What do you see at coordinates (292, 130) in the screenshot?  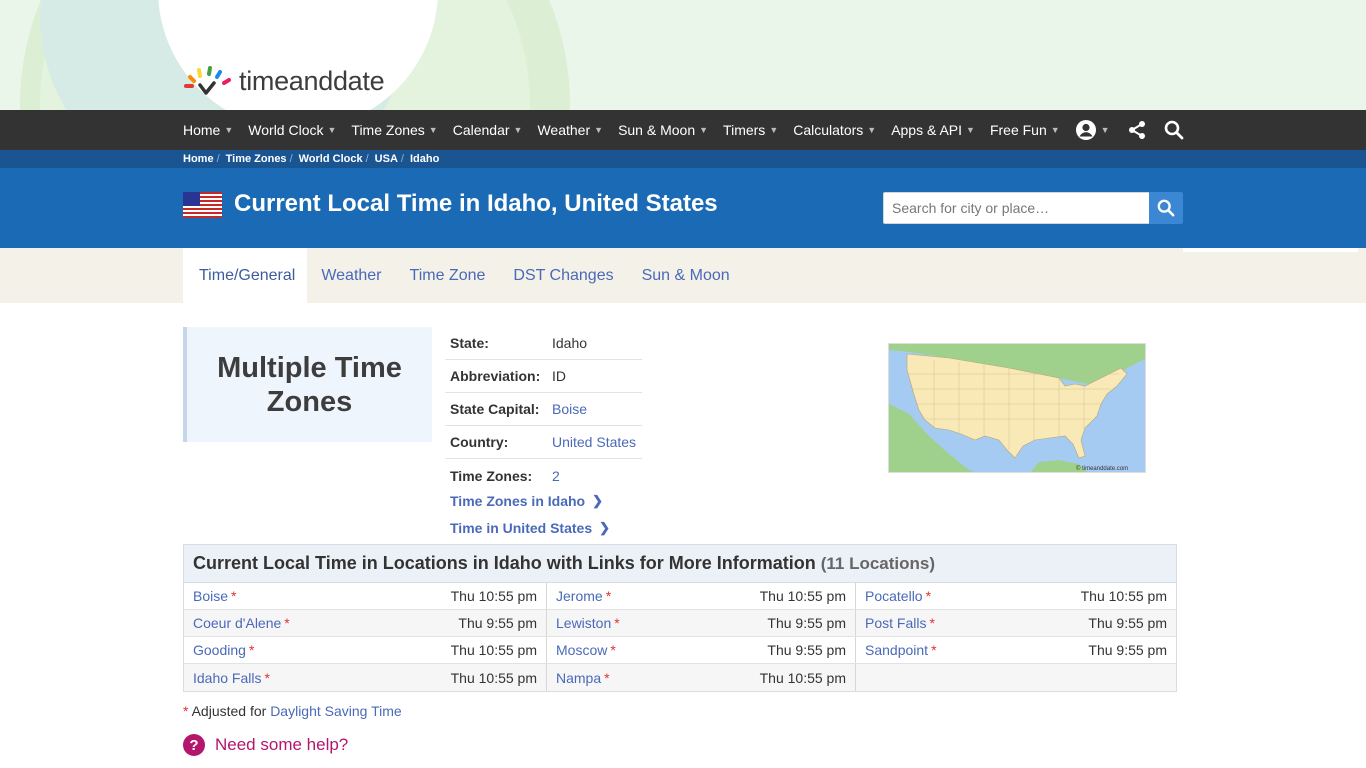 I see `nav-world-clock: World Clock ▼` at bounding box center [292, 130].